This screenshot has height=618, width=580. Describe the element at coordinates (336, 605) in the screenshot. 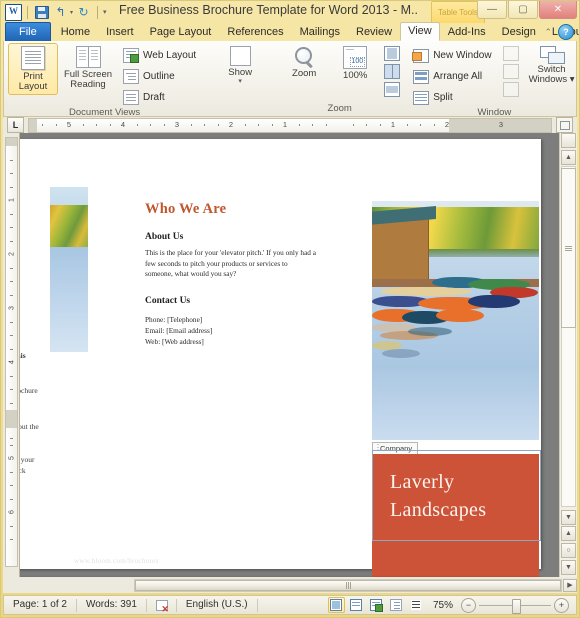

I see `view-print-layout-button` at that location.